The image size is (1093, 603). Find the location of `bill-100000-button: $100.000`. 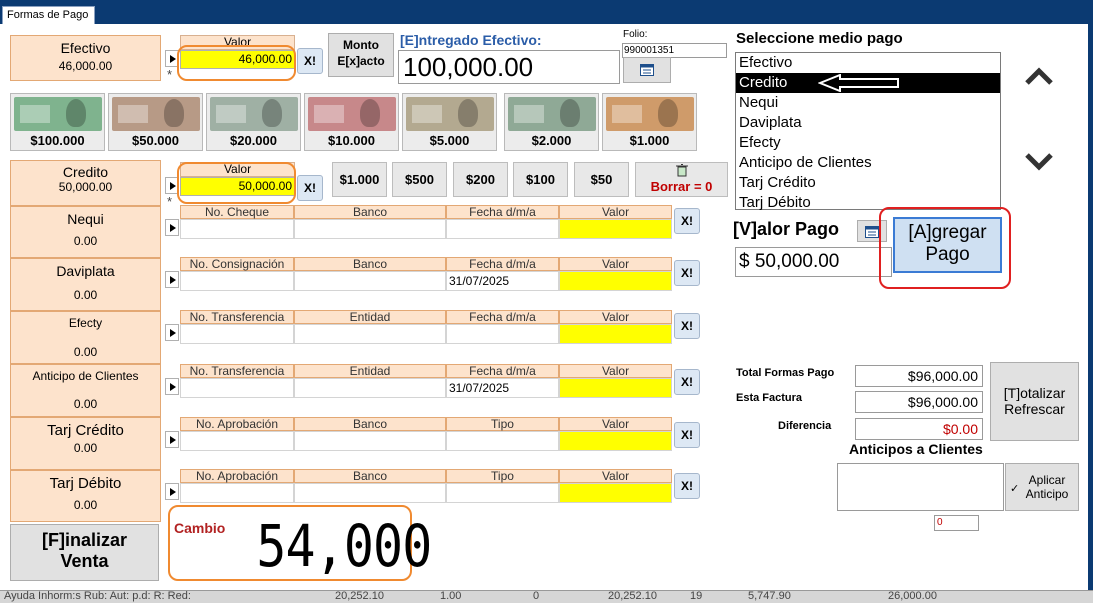

bill-100000-button: $100.000 is located at coordinates (57, 122).